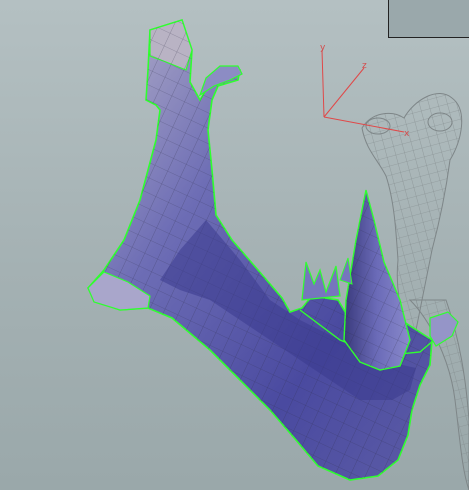 This screenshot has width=469, height=490. Describe the element at coordinates (344, 92) in the screenshot. I see `z-axis-line` at that location.